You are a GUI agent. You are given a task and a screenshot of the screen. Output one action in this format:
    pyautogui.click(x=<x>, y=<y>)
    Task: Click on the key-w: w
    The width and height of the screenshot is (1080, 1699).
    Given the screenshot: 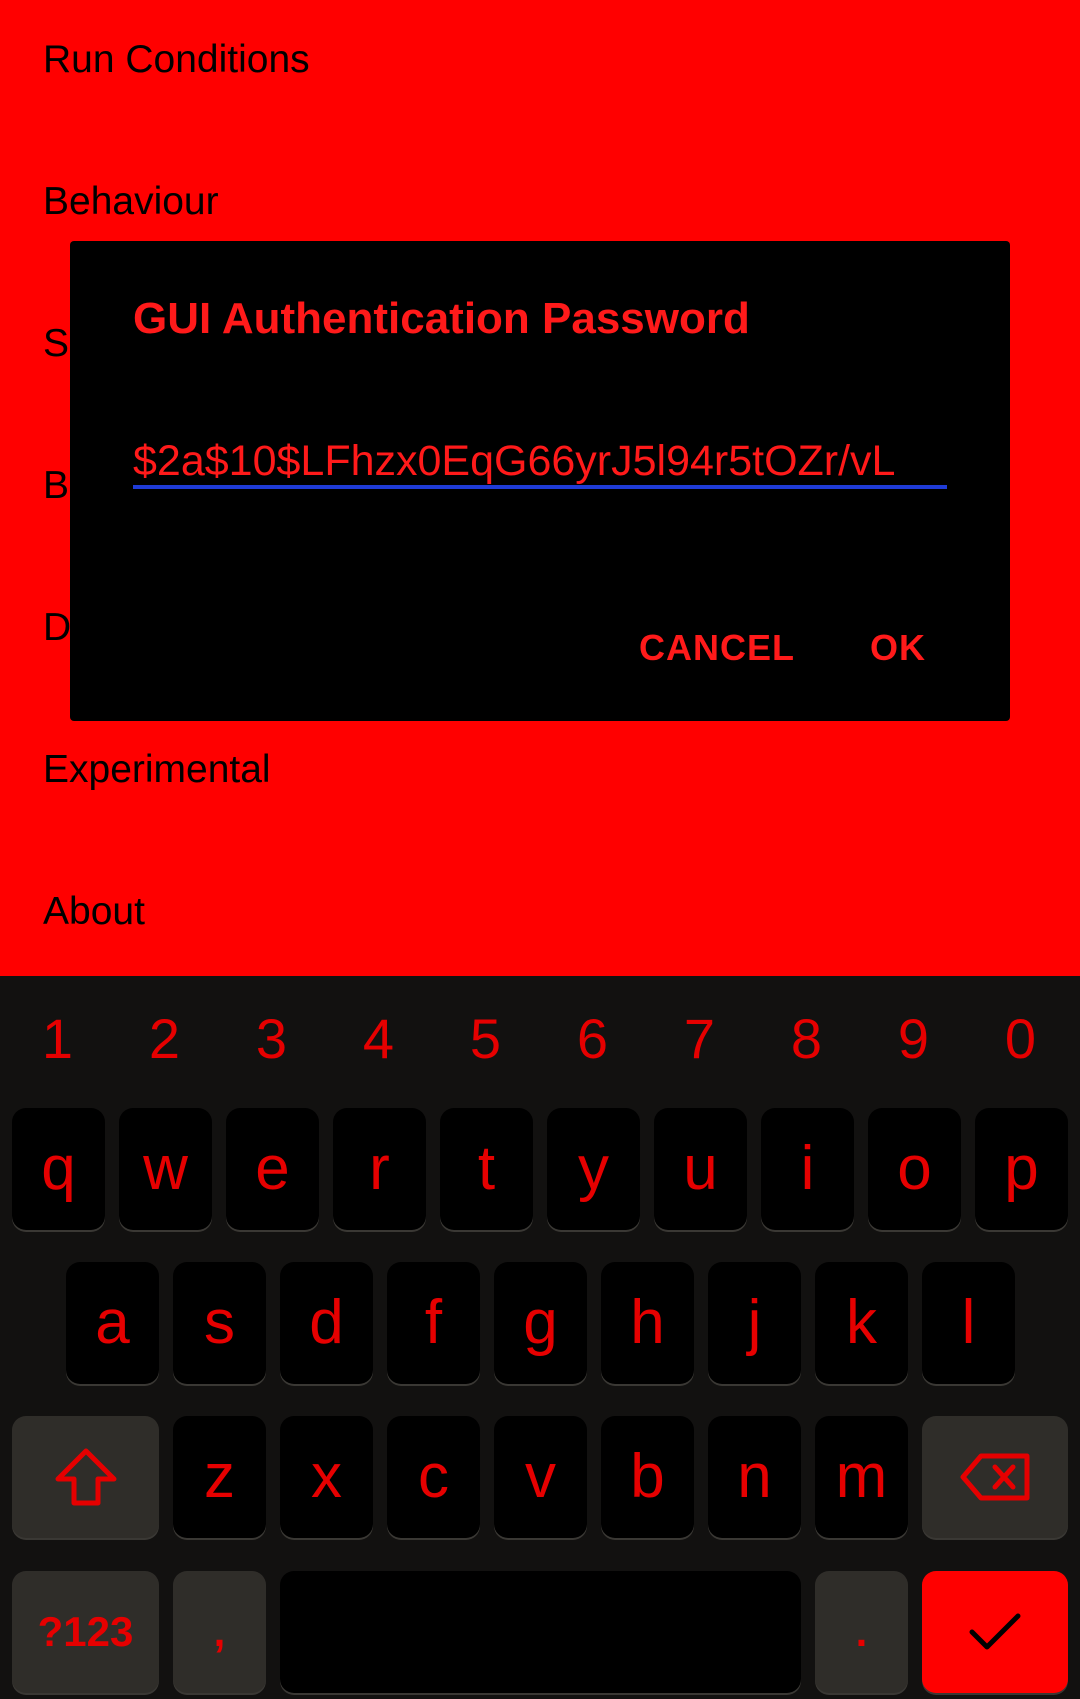 What is the action you would take?
    pyautogui.click(x=165, y=1169)
    